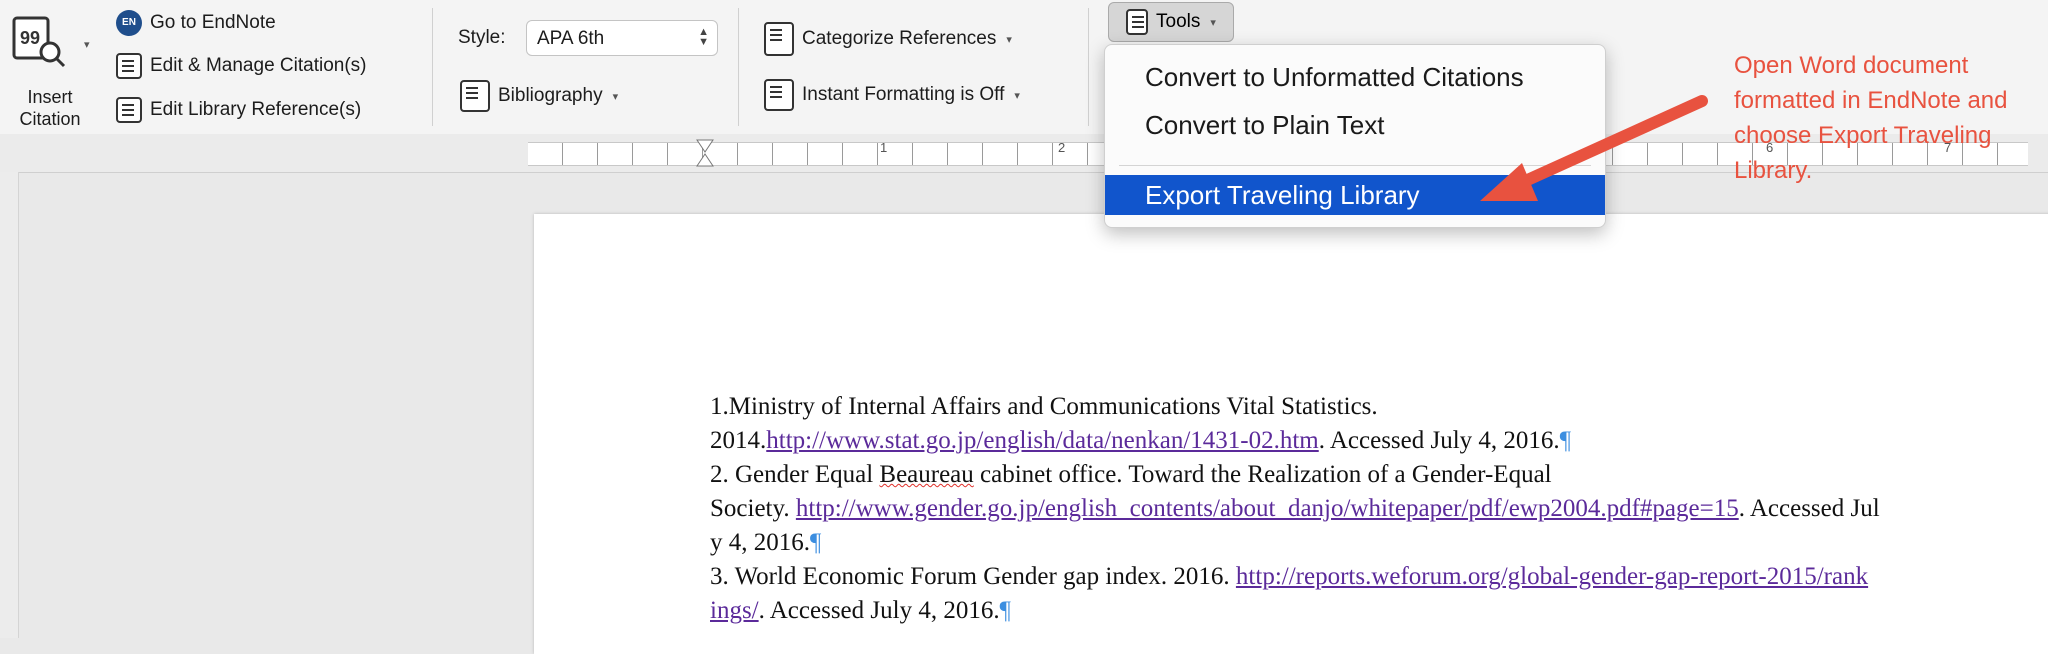 The width and height of the screenshot is (2048, 654). What do you see at coordinates (1017, 95) in the screenshot?
I see `instant-formatting-dropdown-icon: ▾` at bounding box center [1017, 95].